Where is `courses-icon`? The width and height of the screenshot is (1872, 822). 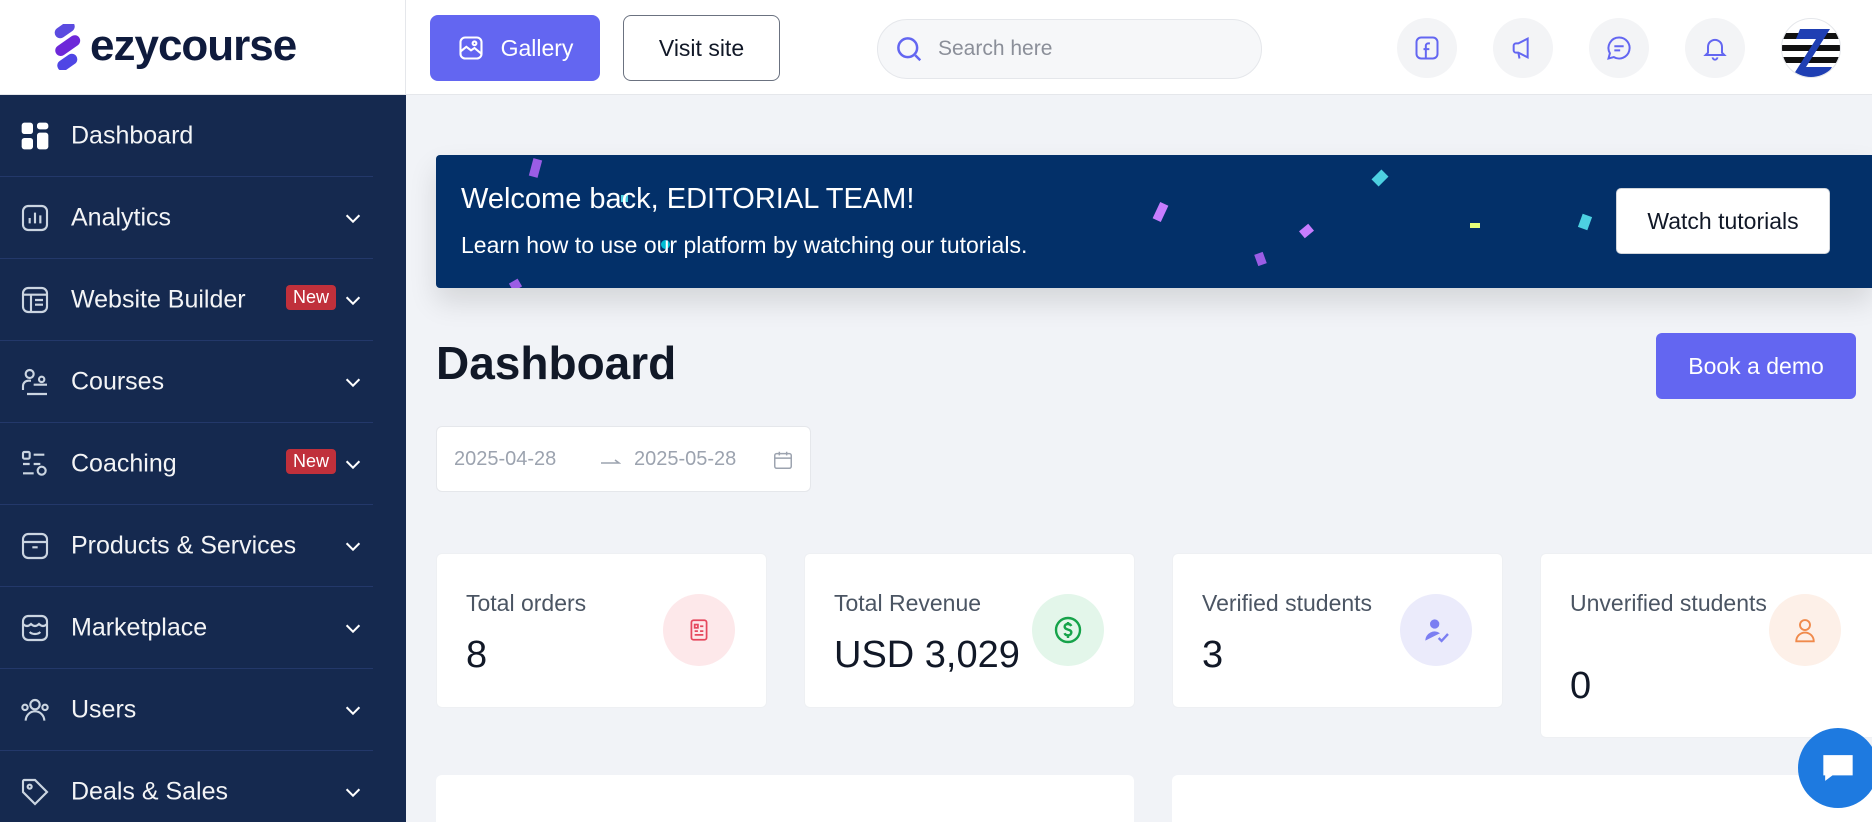
courses-icon is located at coordinates (35, 382).